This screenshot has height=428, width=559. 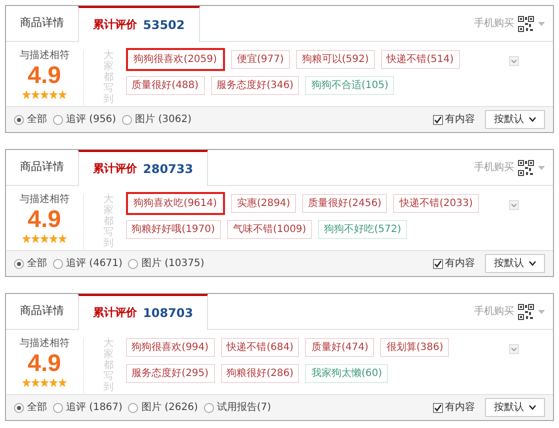 What do you see at coordinates (175, 59) in the screenshot?
I see `review-tag: 狗狗很喜欢(2059)` at bounding box center [175, 59].